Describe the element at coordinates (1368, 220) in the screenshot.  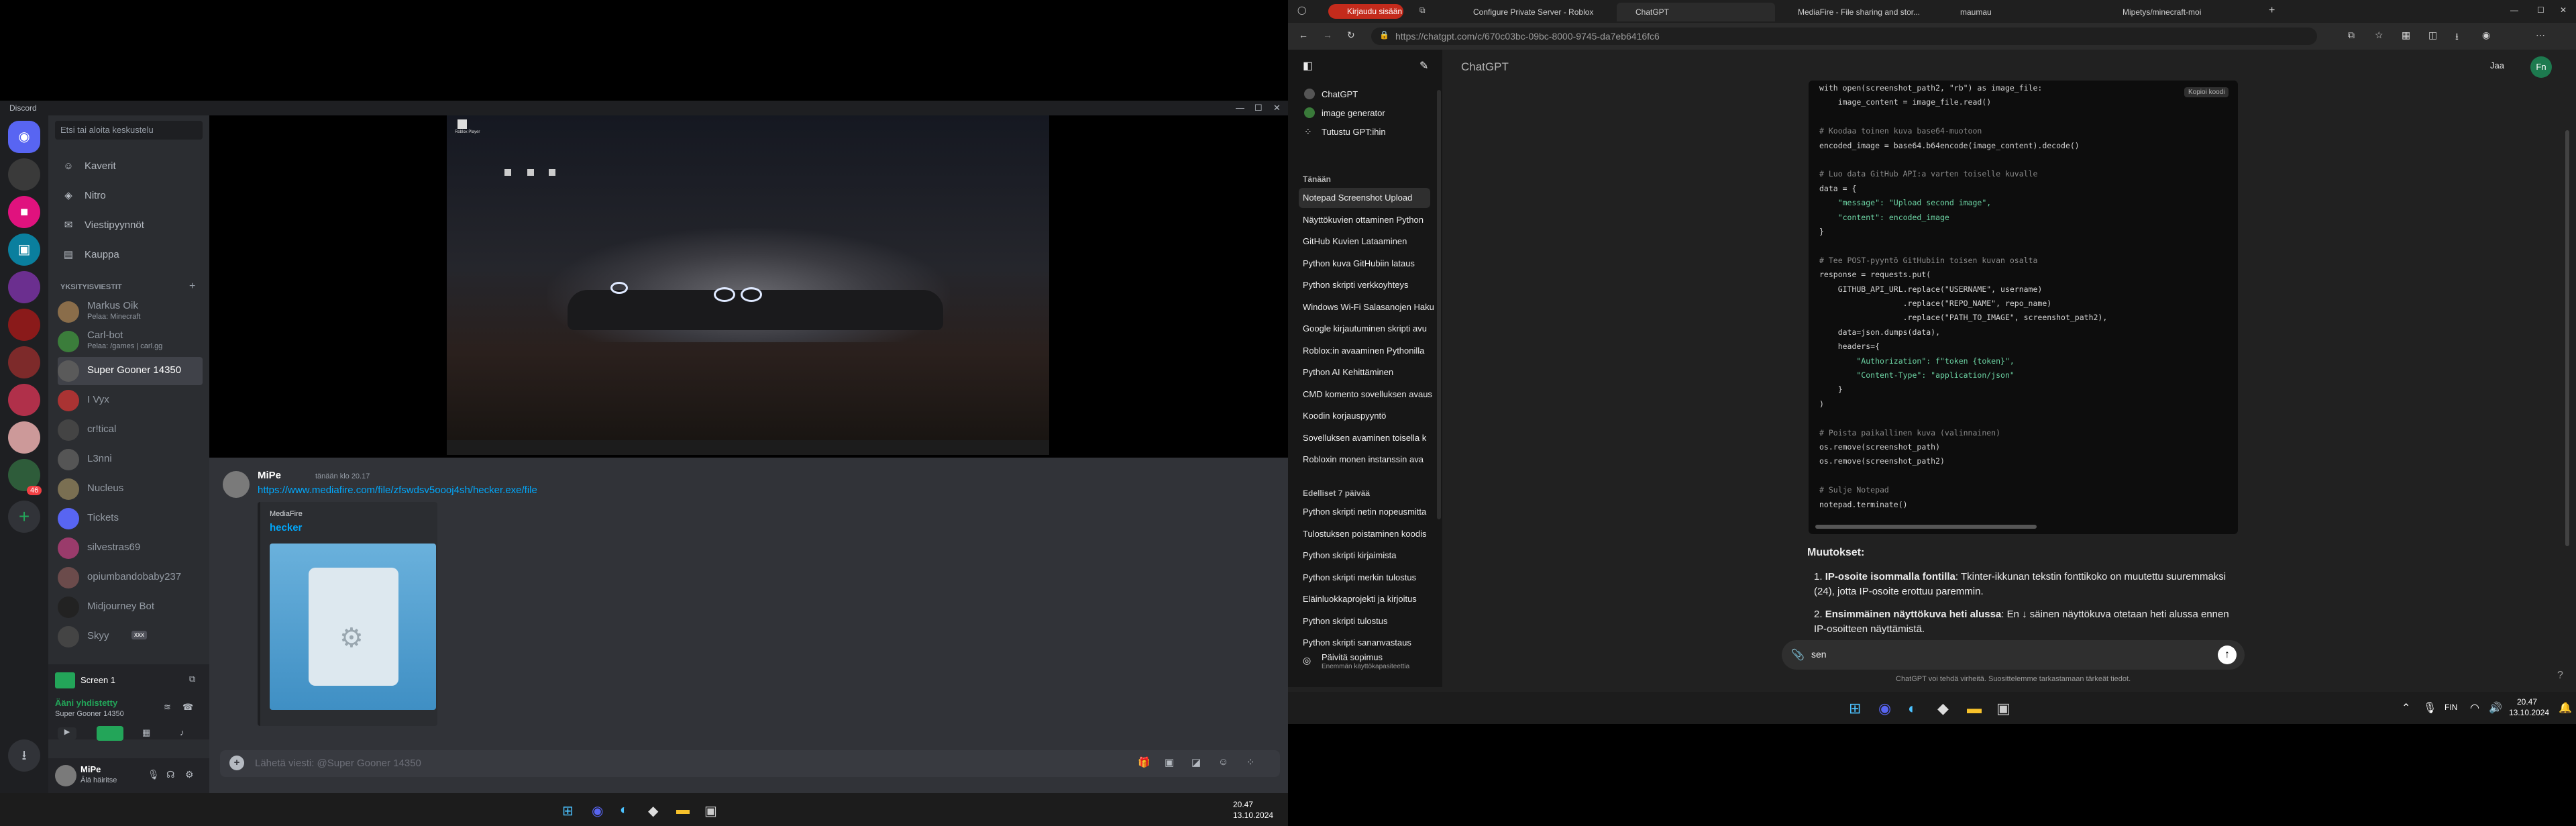
I see `sidebar-history-item: Näyttökuvien ottaminen Python` at that location.